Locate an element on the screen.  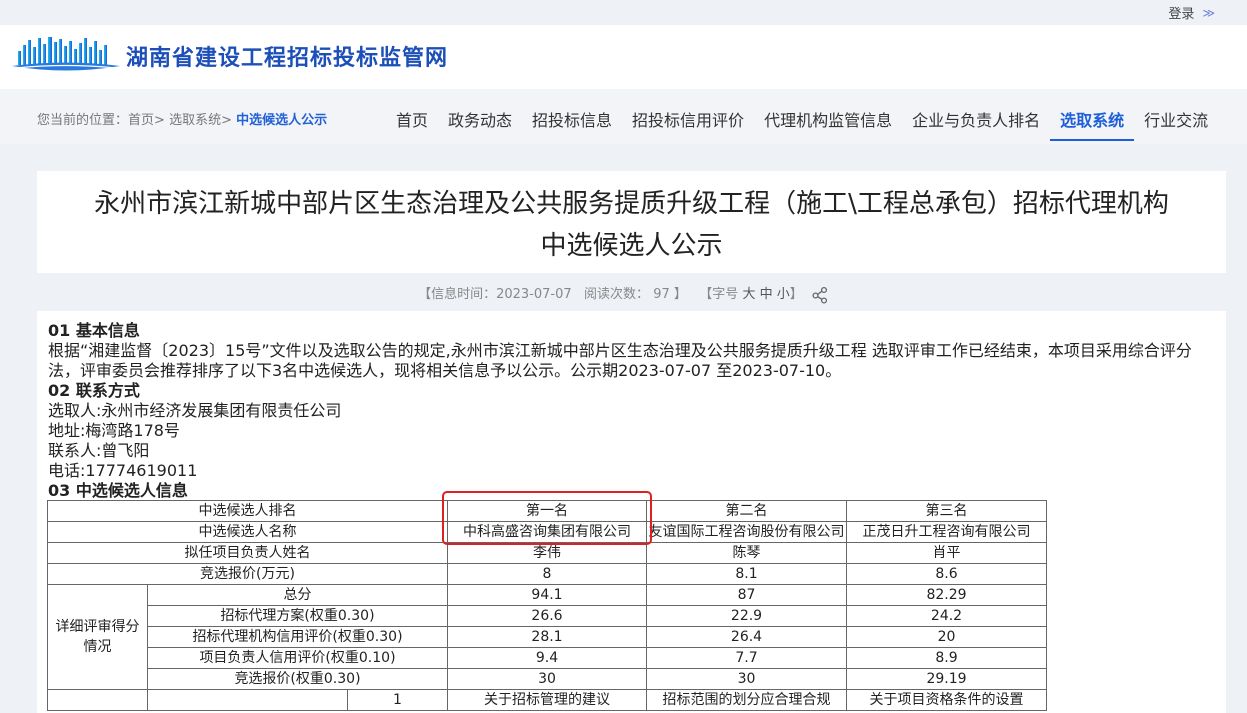
font-size-end: 】 is located at coordinates (796, 294).